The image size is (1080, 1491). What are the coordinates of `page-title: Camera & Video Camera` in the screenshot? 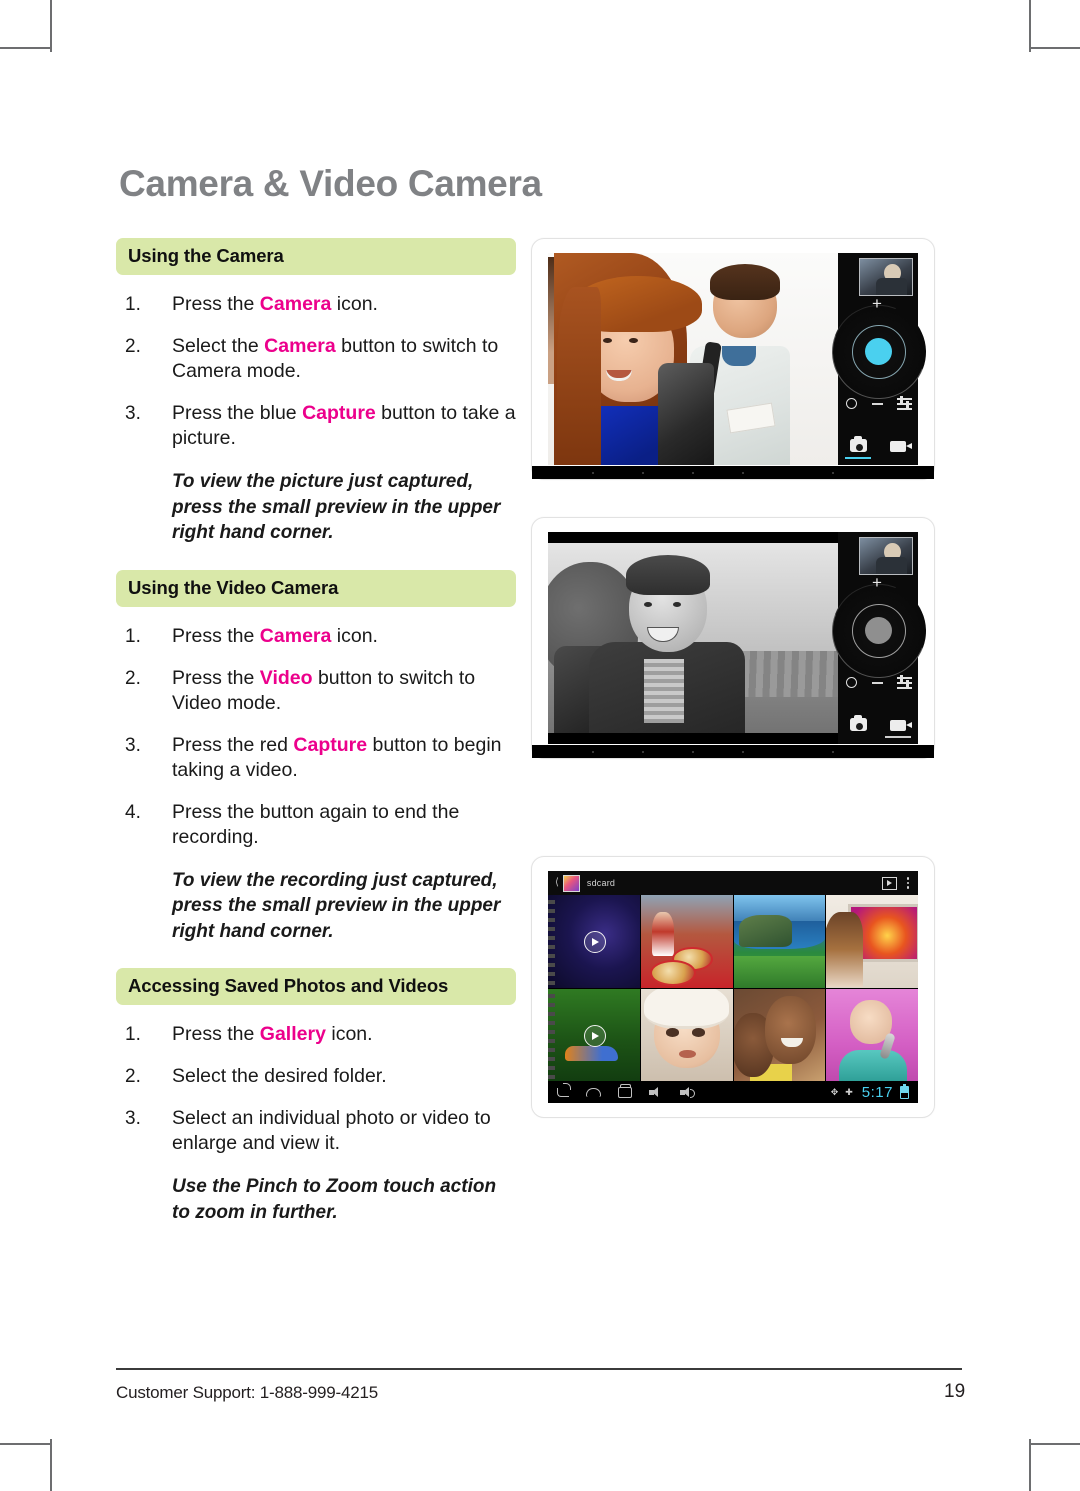 It's located at (330, 183).